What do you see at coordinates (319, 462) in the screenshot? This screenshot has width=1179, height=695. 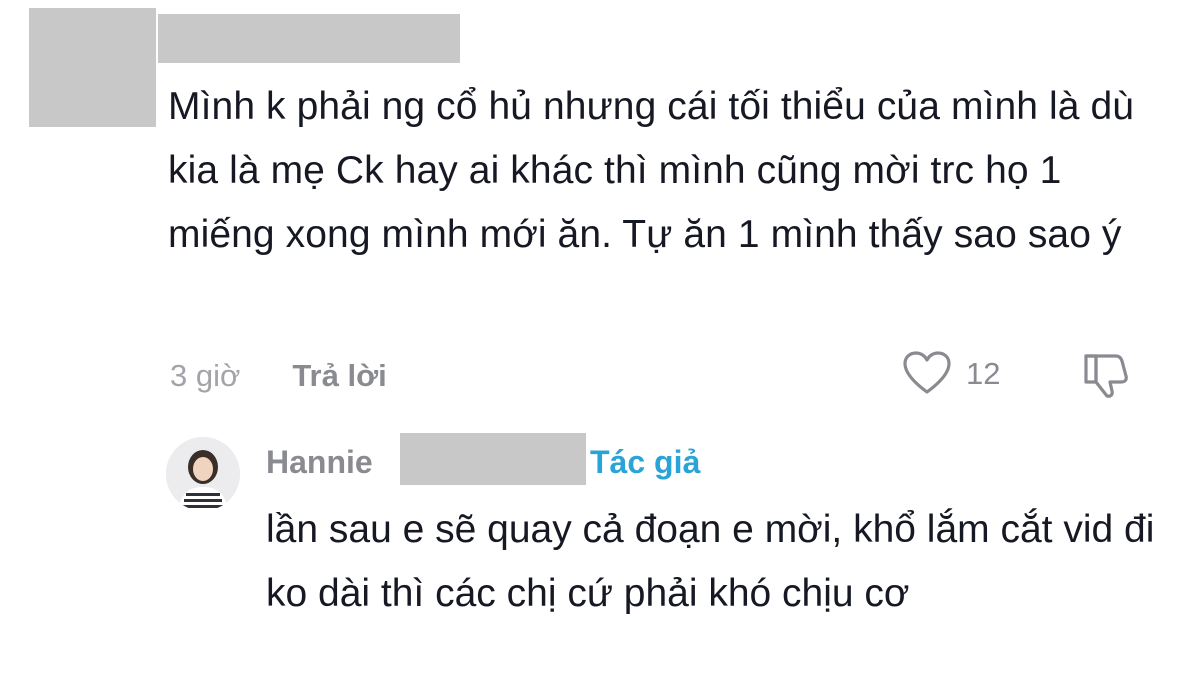 I see `reply-author-name: Hannie` at bounding box center [319, 462].